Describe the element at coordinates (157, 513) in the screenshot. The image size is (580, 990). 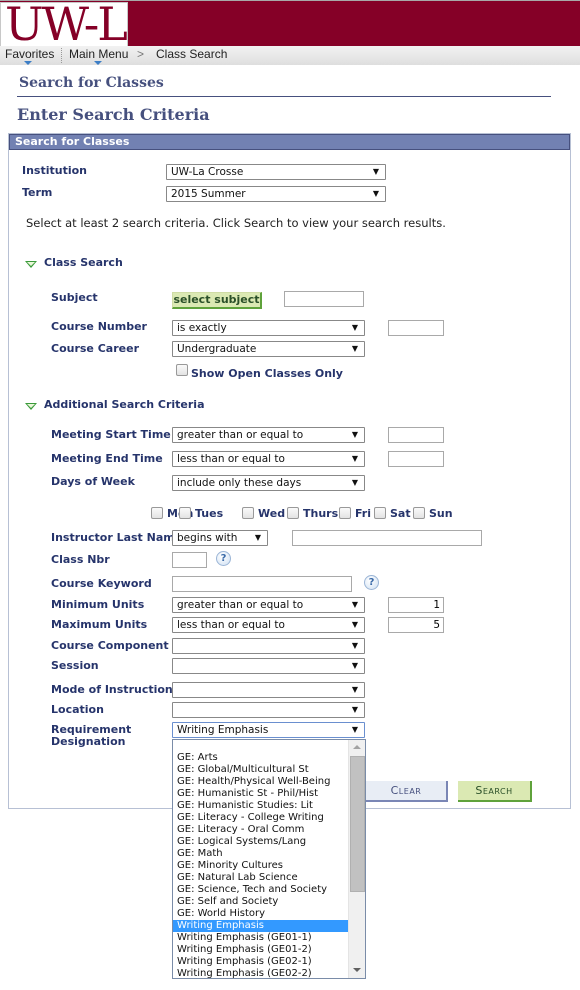
I see `day-checkbox-mon` at that location.